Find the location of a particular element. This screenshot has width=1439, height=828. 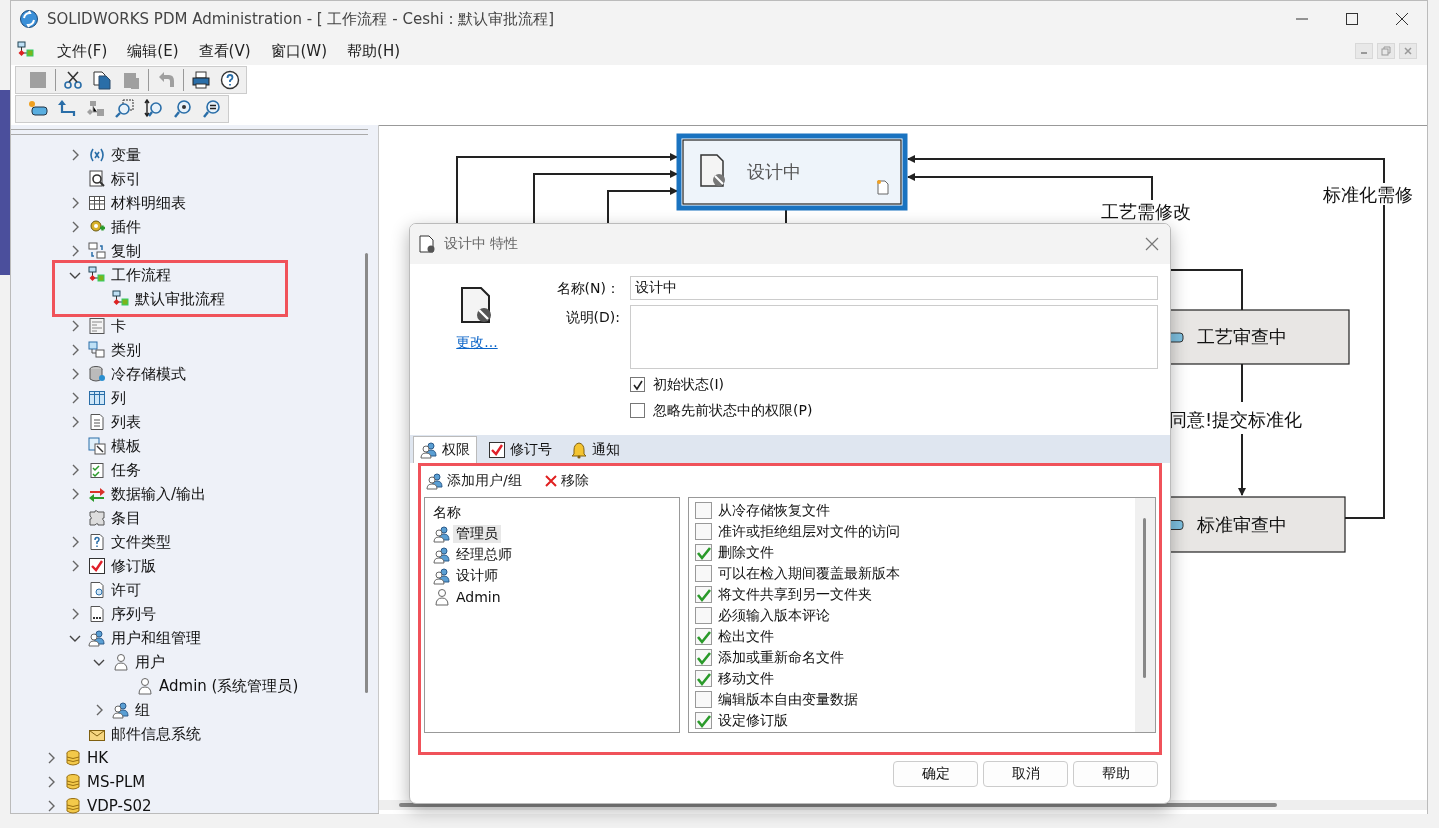

tree-item: 插件 is located at coordinates (126, 227).